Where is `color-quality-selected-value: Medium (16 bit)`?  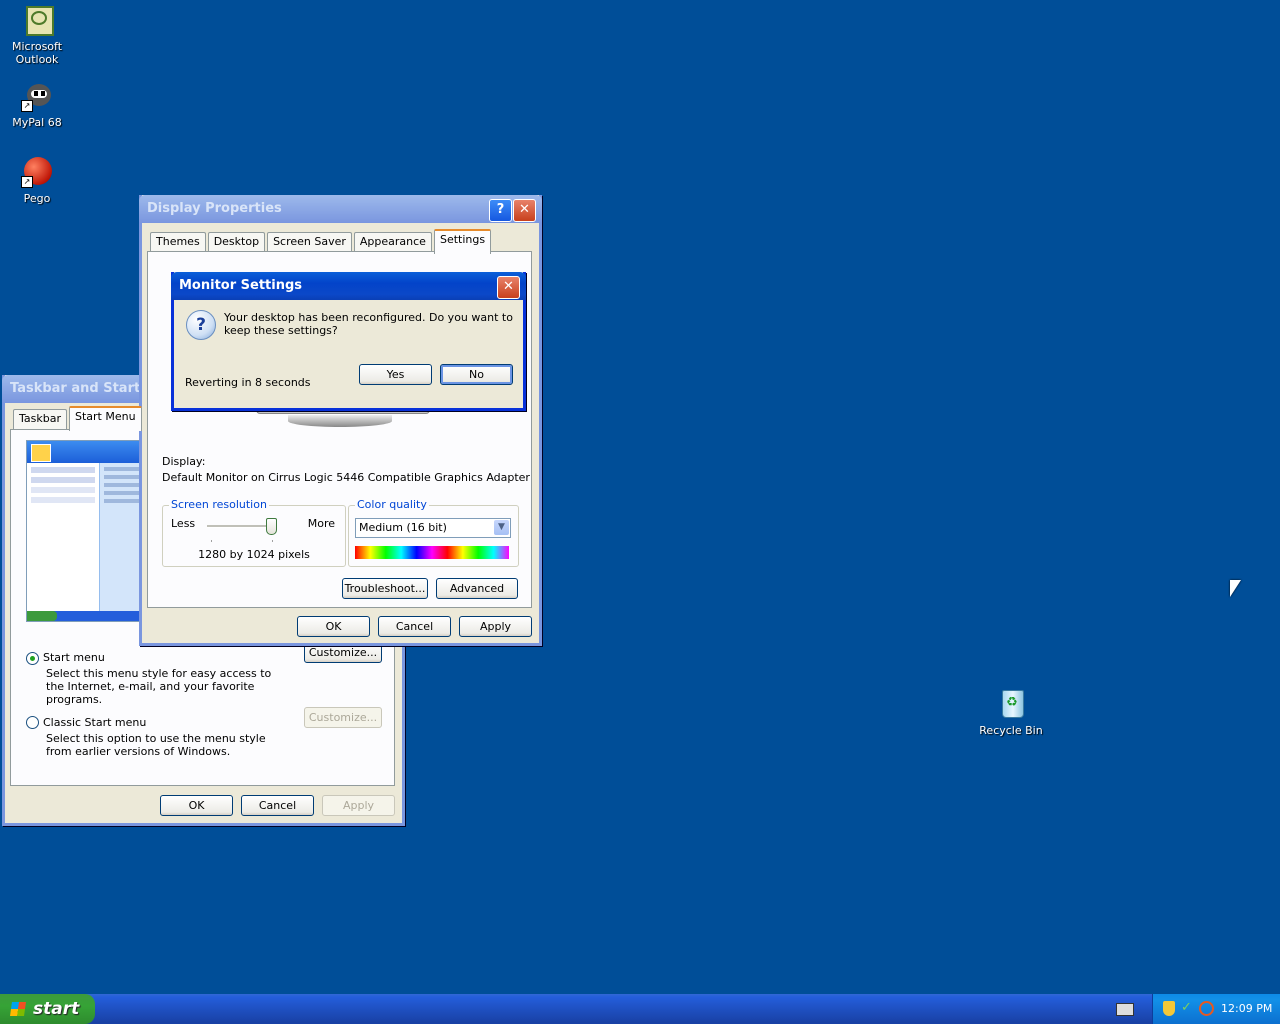 color-quality-selected-value: Medium (16 bit) is located at coordinates (403, 527).